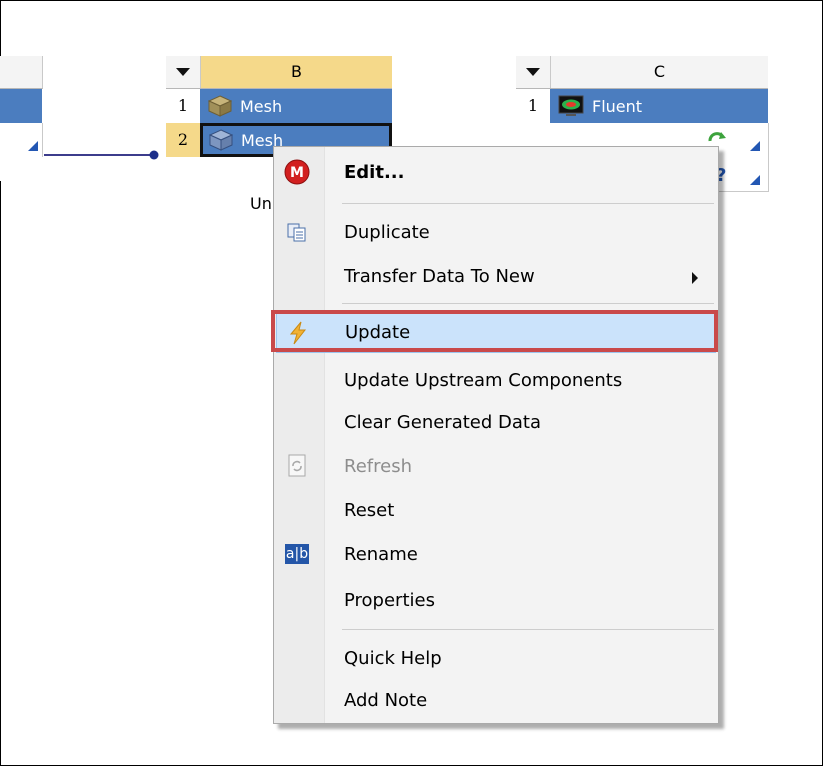 This screenshot has width=823, height=766. I want to click on menu-item-duplicate: Duplicate, so click(496, 233).